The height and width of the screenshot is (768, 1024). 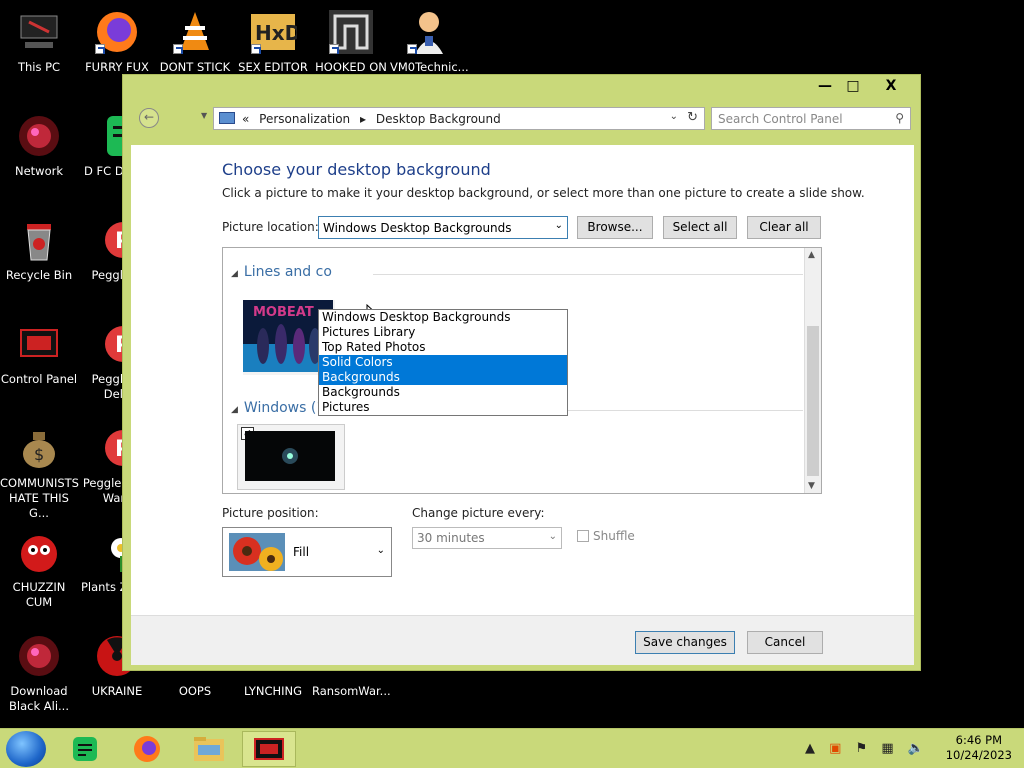 What do you see at coordinates (283, 312) in the screenshot?
I see `wallpaper-graphic-text: MOBEAT` at bounding box center [283, 312].